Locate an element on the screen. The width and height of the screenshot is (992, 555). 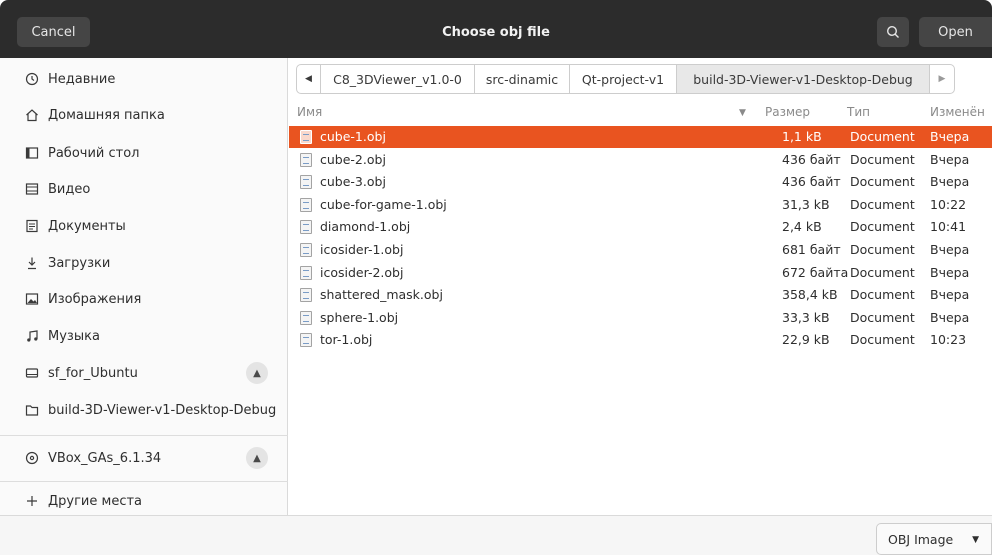
sidebar-item-music: Музыка is located at coordinates (144, 336).